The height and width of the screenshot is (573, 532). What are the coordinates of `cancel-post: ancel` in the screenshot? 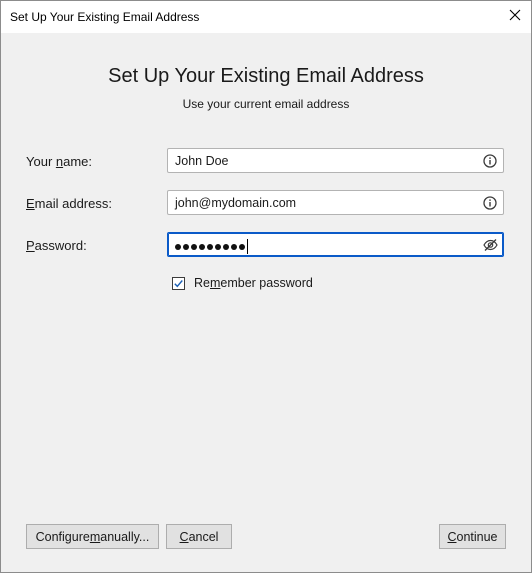 It's located at (203, 536).